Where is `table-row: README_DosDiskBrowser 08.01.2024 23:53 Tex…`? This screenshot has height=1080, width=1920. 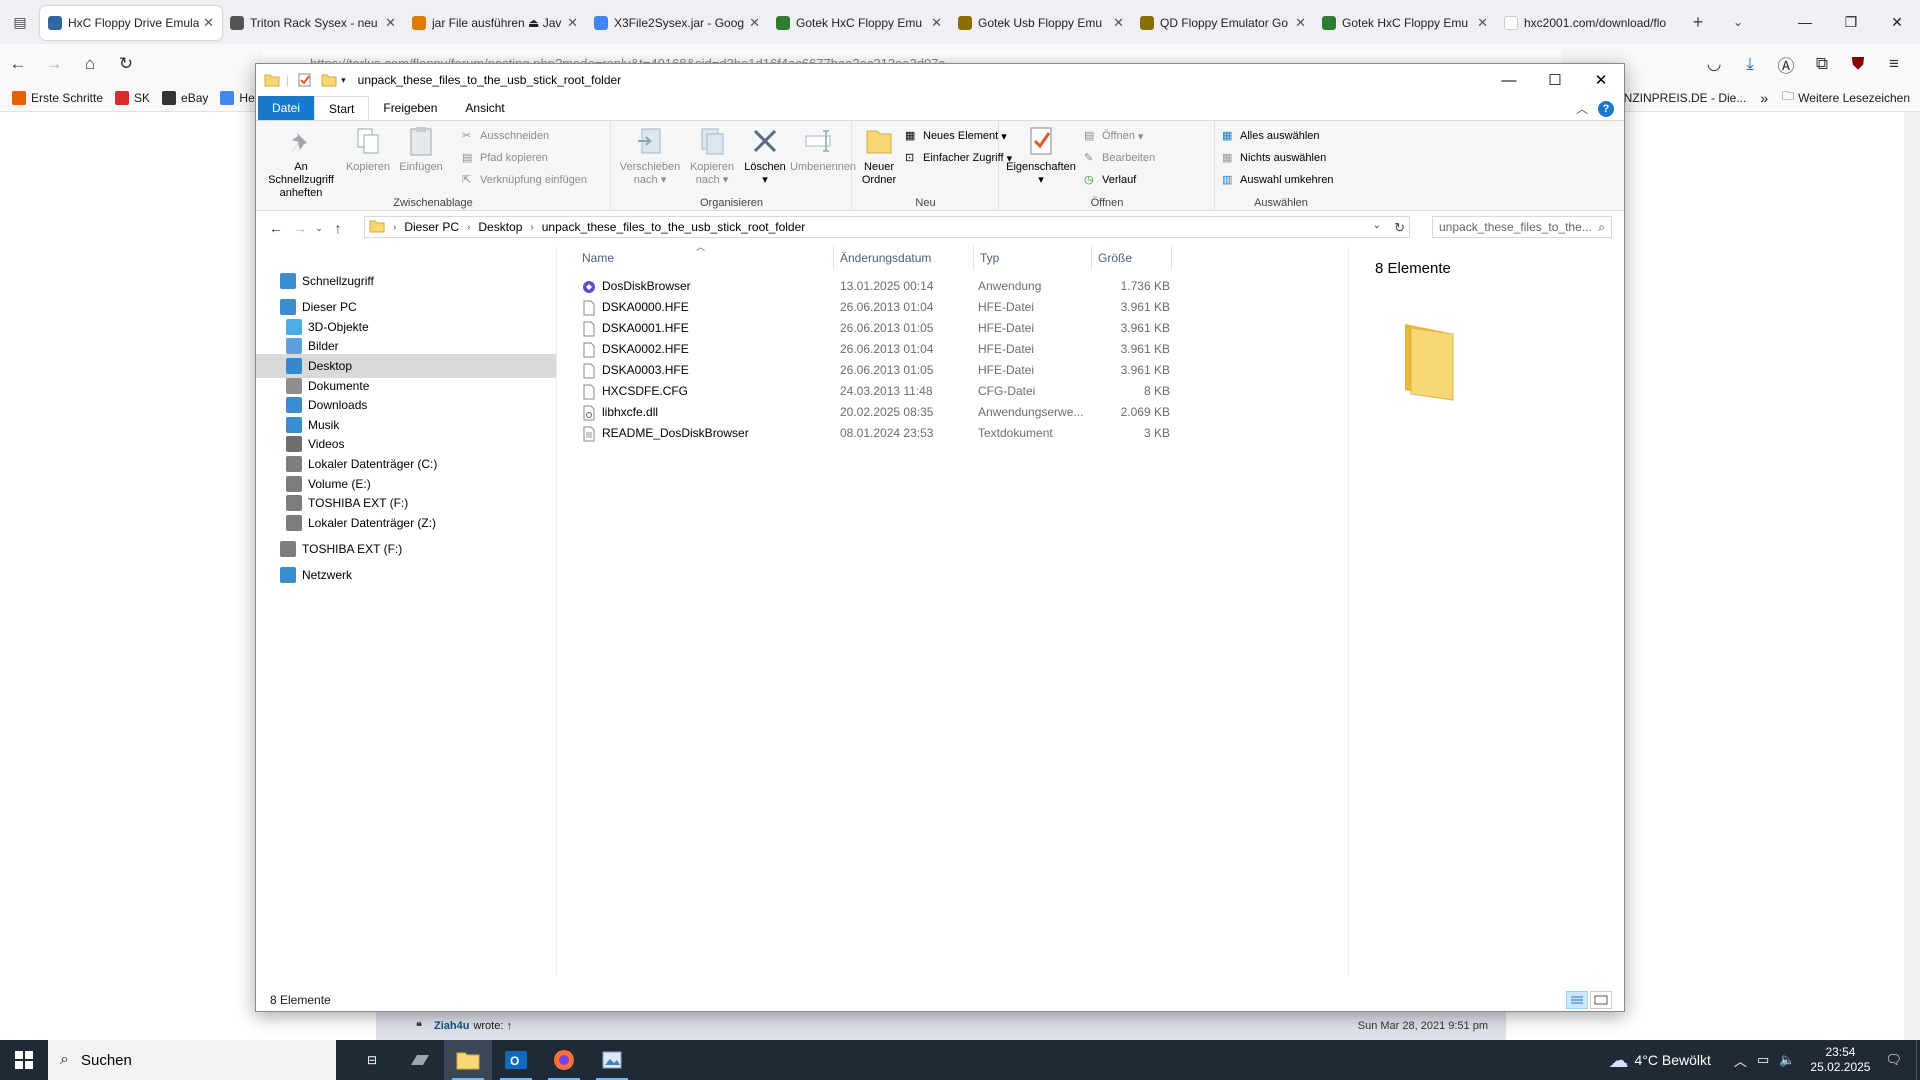
table-row: README_DosDiskBrowser 08.01.2024 23:53 Tex… is located at coordinates (876, 433).